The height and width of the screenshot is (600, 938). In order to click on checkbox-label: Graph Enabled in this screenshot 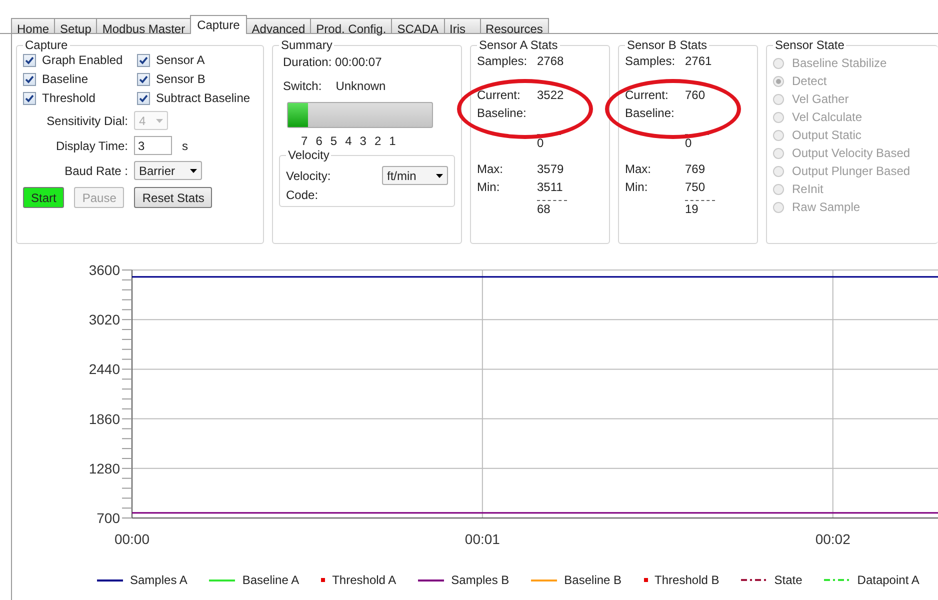, I will do `click(82, 60)`.